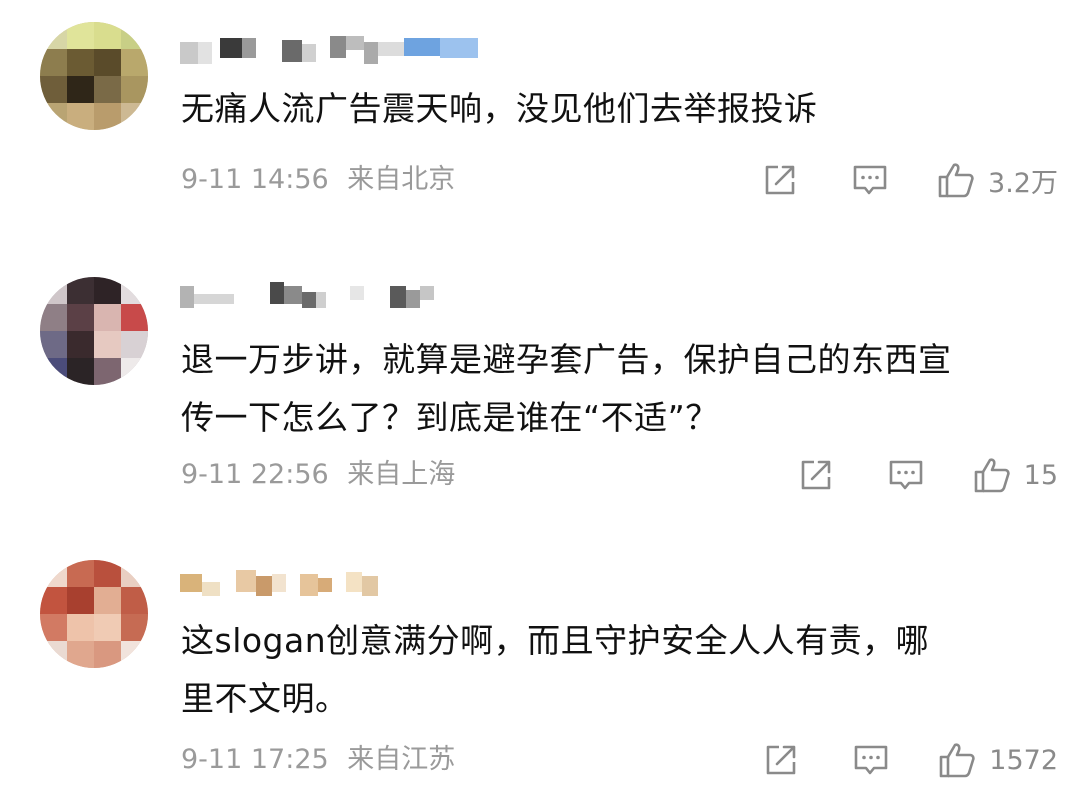  I want to click on like-button: 3.2万, so click(997, 180).